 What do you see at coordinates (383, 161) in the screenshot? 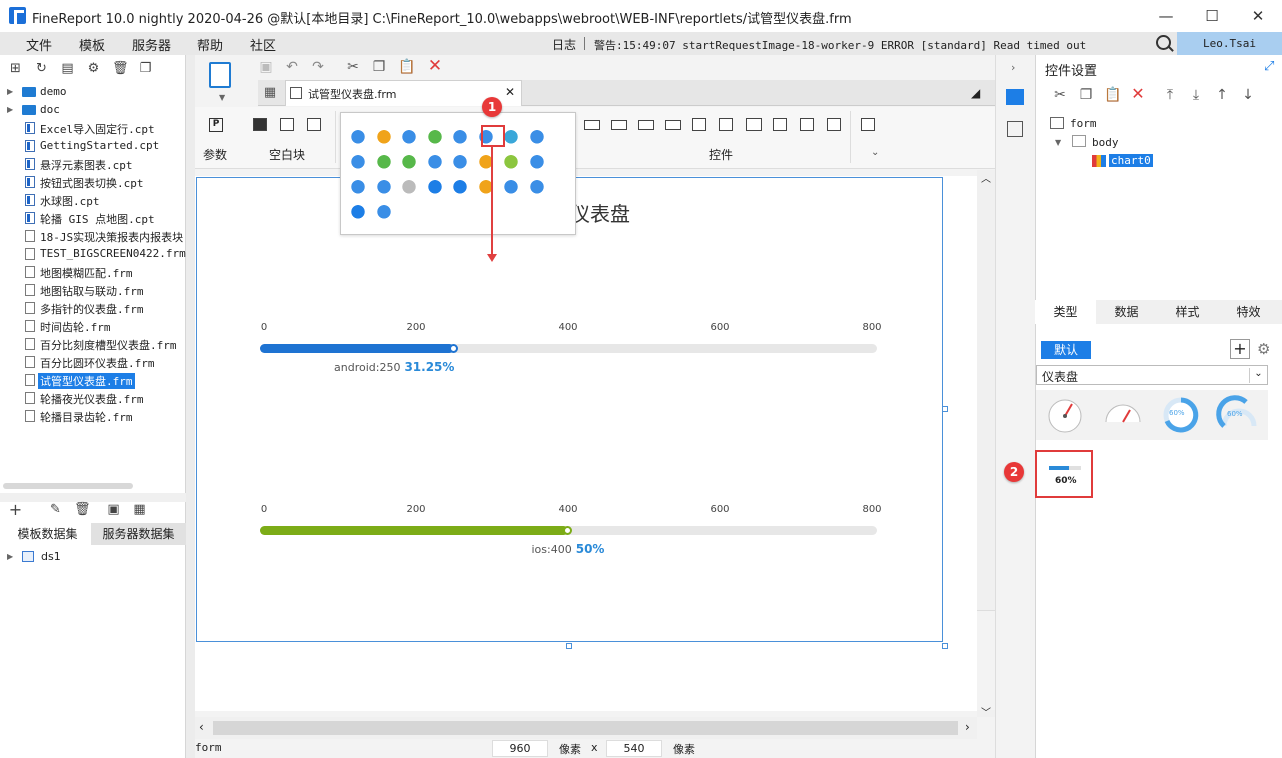
I see `combo-chart-icon` at bounding box center [383, 161].